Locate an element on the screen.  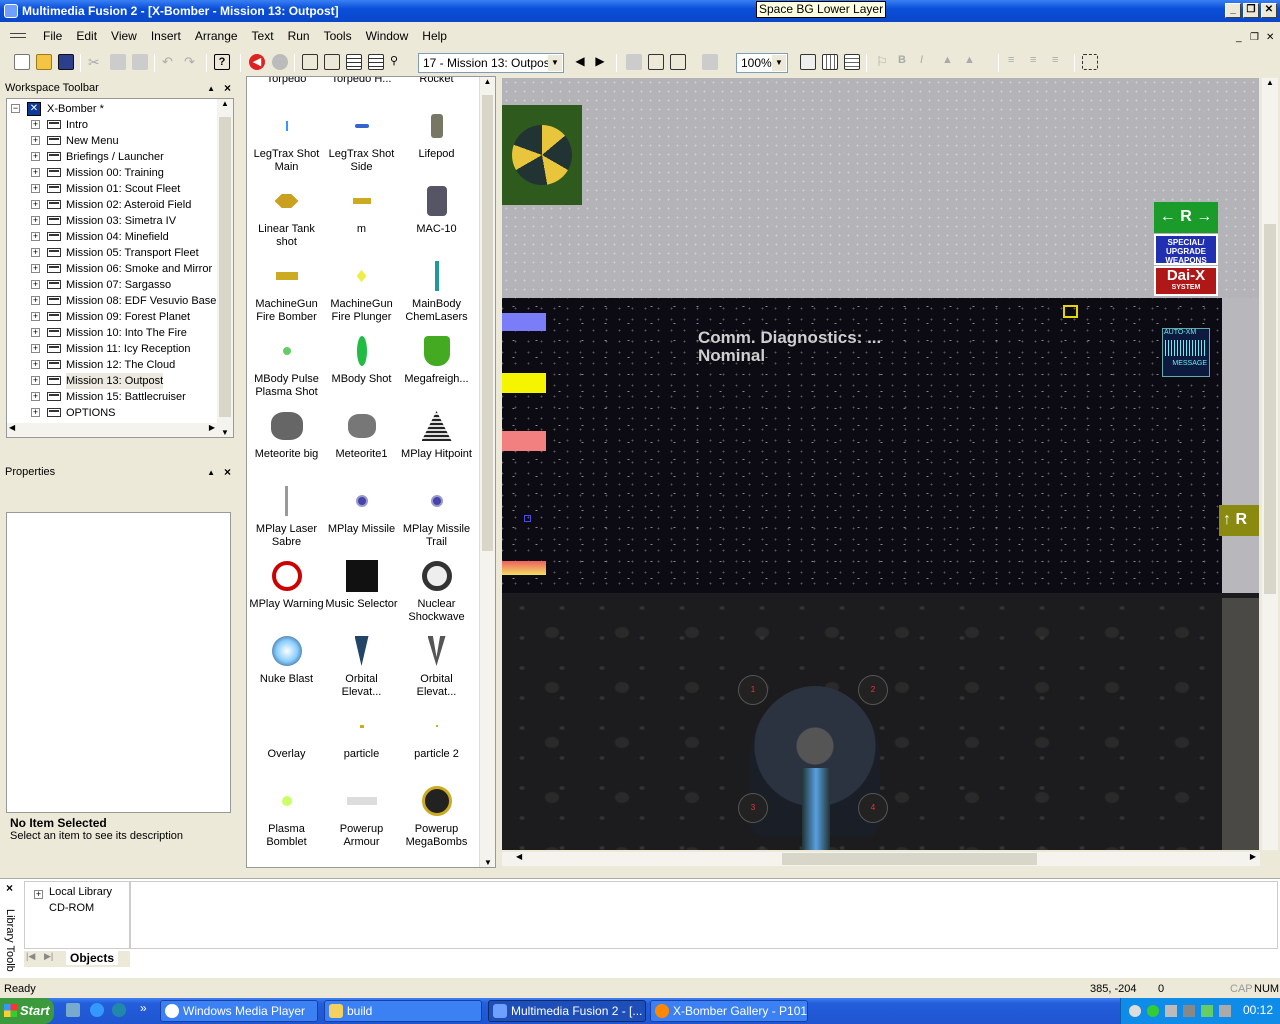
redo-icon: ↷ is located at coordinates (192, 62).